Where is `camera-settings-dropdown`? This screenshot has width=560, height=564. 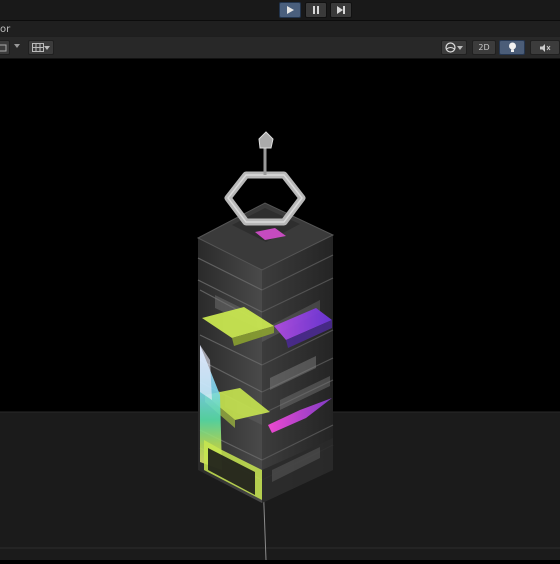 camera-settings-dropdown is located at coordinates (454, 47).